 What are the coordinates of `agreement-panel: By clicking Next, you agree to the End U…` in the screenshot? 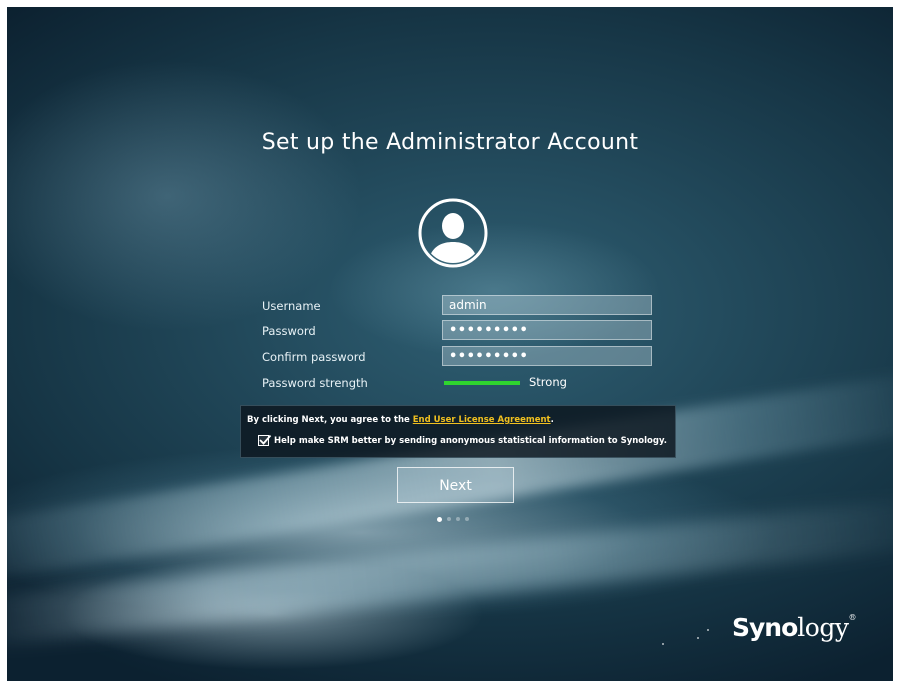 It's located at (458, 431).